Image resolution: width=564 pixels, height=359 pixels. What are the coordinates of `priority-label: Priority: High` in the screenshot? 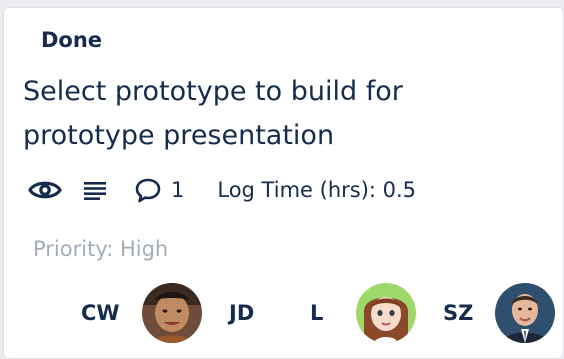 It's located at (101, 249).